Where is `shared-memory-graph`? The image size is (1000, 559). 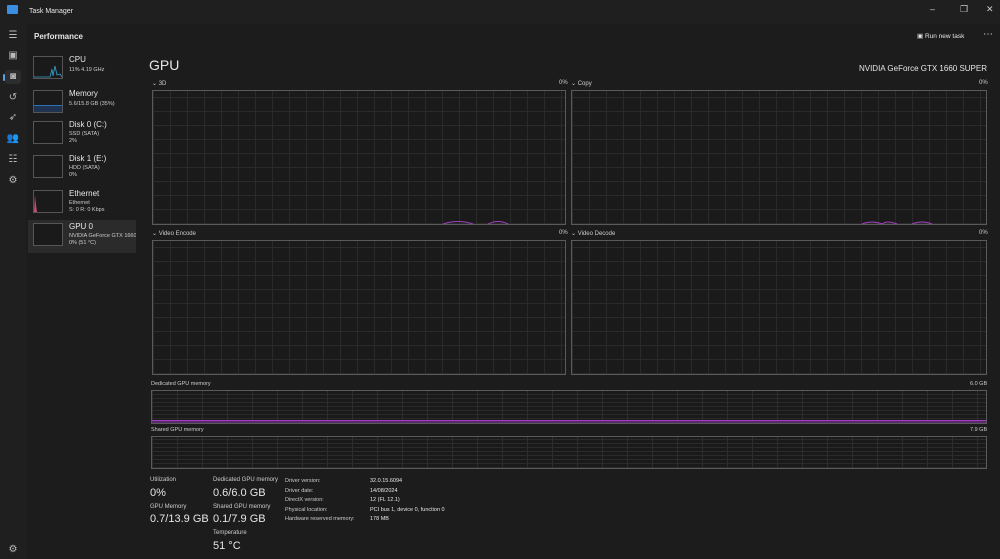
shared-memory-graph is located at coordinates (569, 452).